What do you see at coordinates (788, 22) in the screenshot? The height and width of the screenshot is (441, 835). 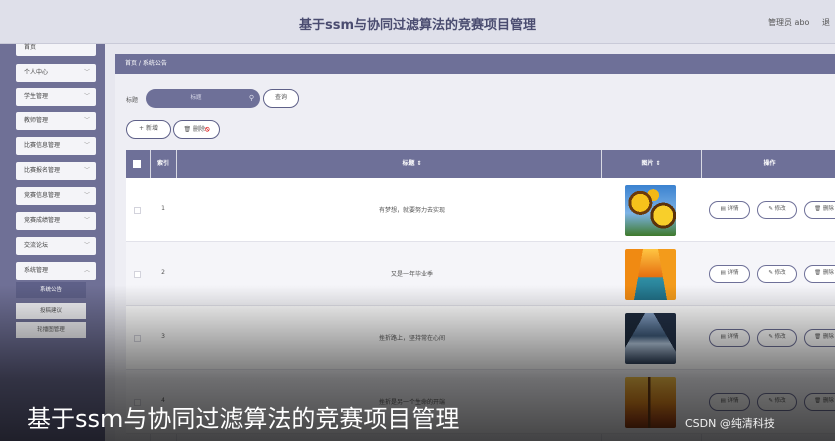 I see `admin-name: 管理员 abo` at bounding box center [788, 22].